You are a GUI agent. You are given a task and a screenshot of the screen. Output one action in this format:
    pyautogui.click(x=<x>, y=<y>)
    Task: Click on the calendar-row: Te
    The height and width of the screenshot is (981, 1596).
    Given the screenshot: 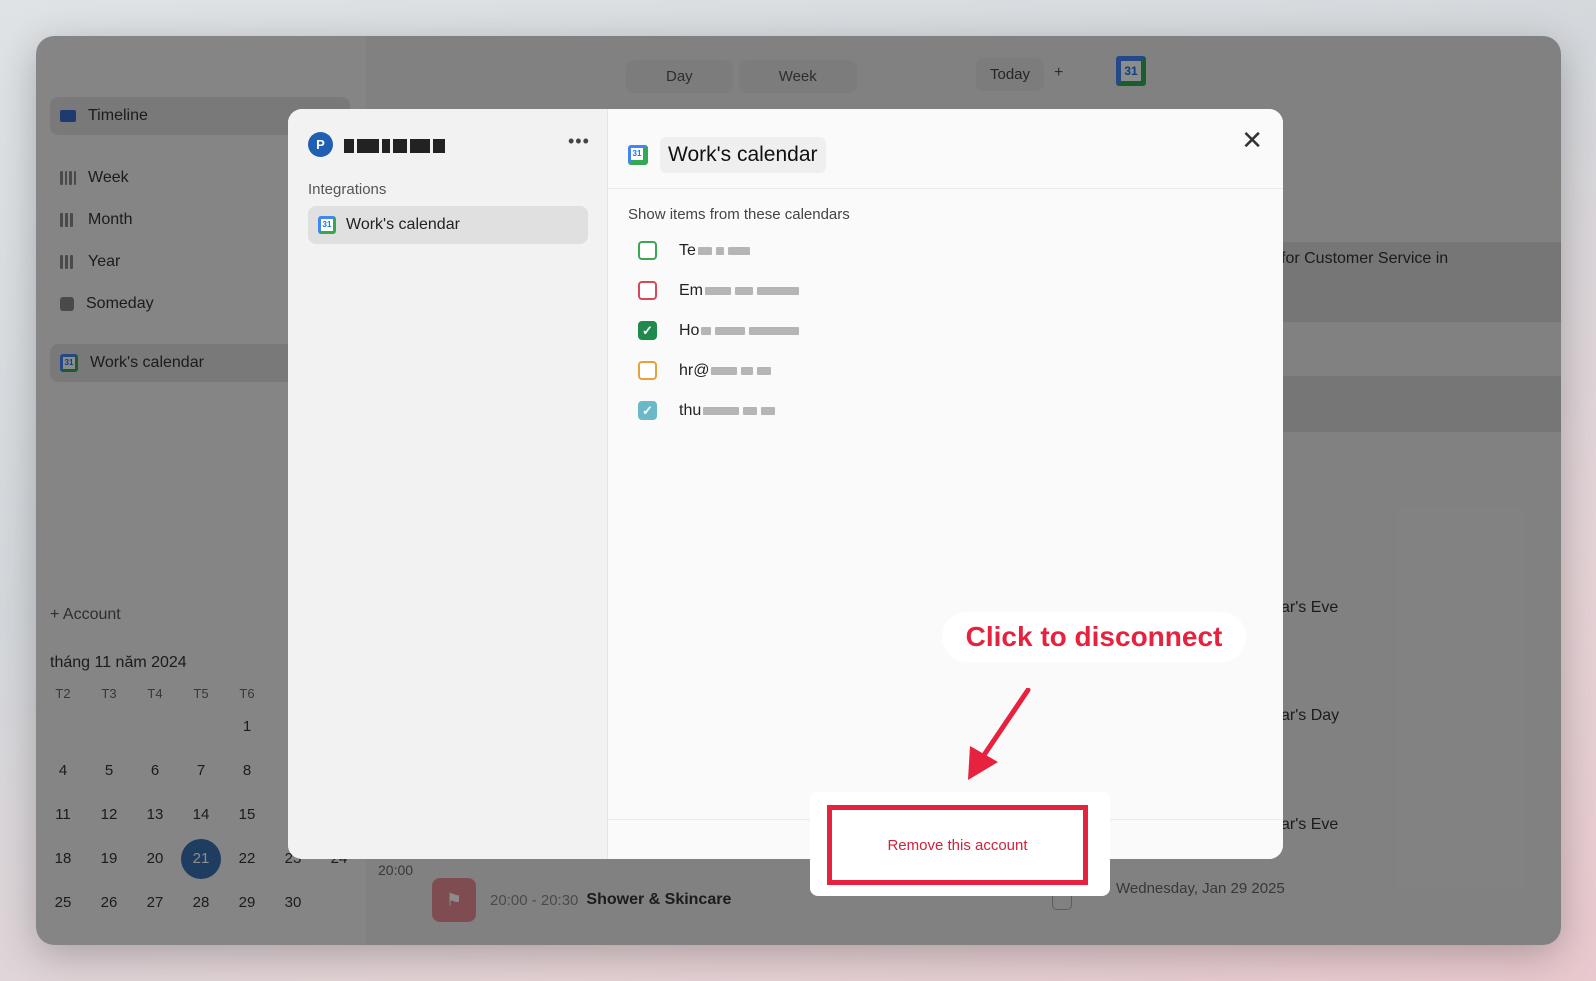 What is the action you would take?
    pyautogui.click(x=694, y=250)
    